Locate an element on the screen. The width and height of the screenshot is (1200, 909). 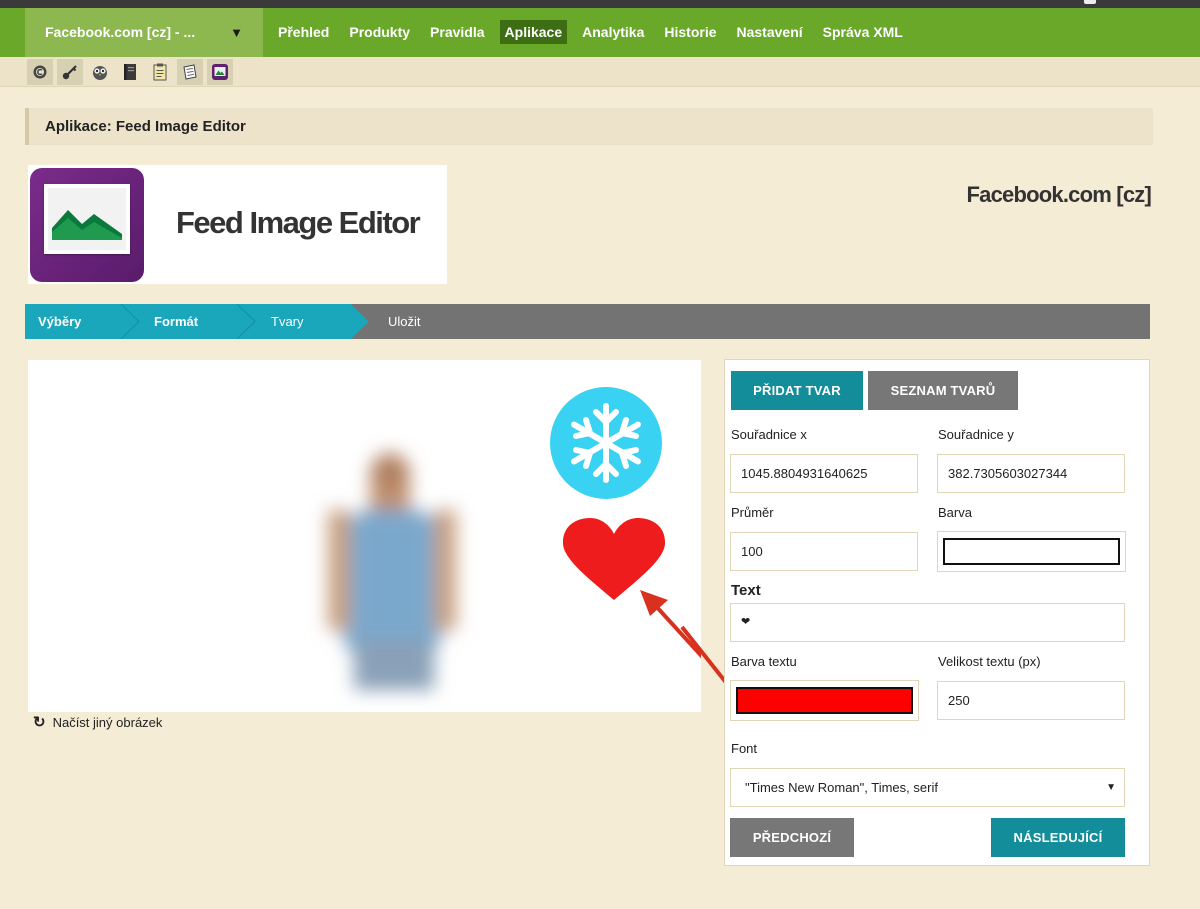
heart-shape is located at coordinates (614, 559).